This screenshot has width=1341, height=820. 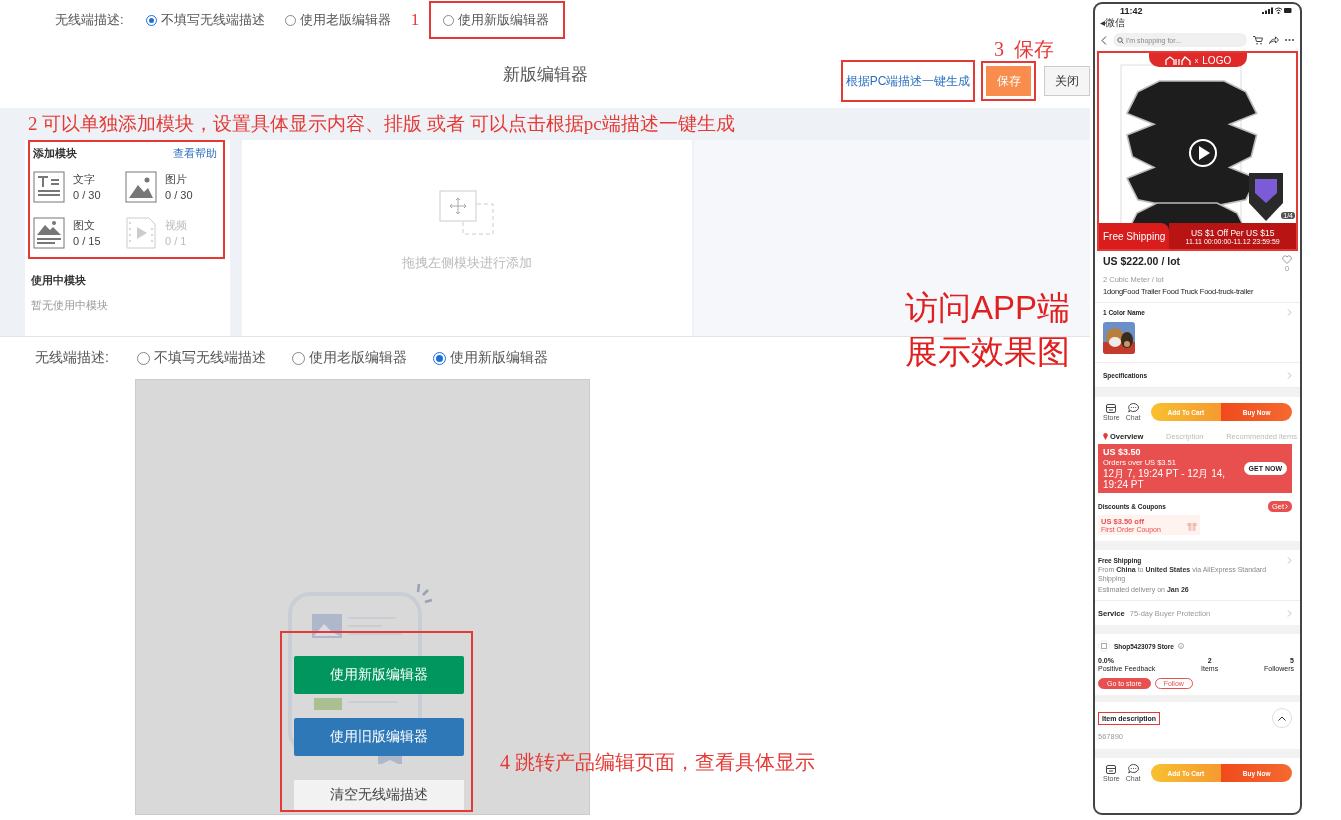 What do you see at coordinates (379, 675) in the screenshot?
I see `editor-button: 使用新版编辑器` at bounding box center [379, 675].